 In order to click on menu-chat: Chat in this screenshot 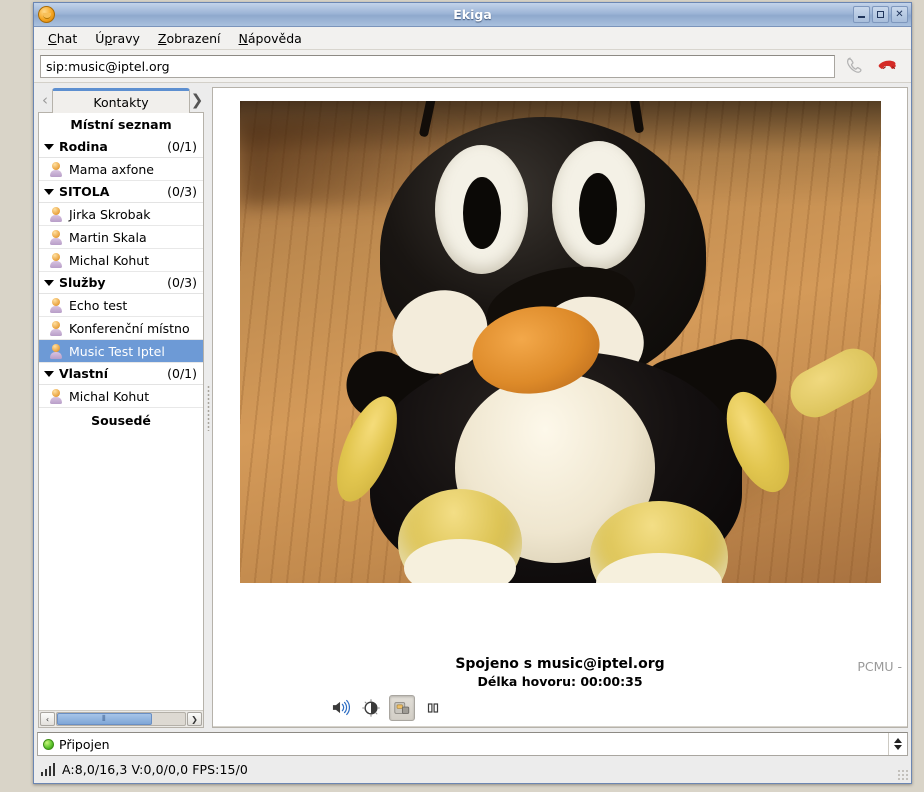, I will do `click(62, 38)`.